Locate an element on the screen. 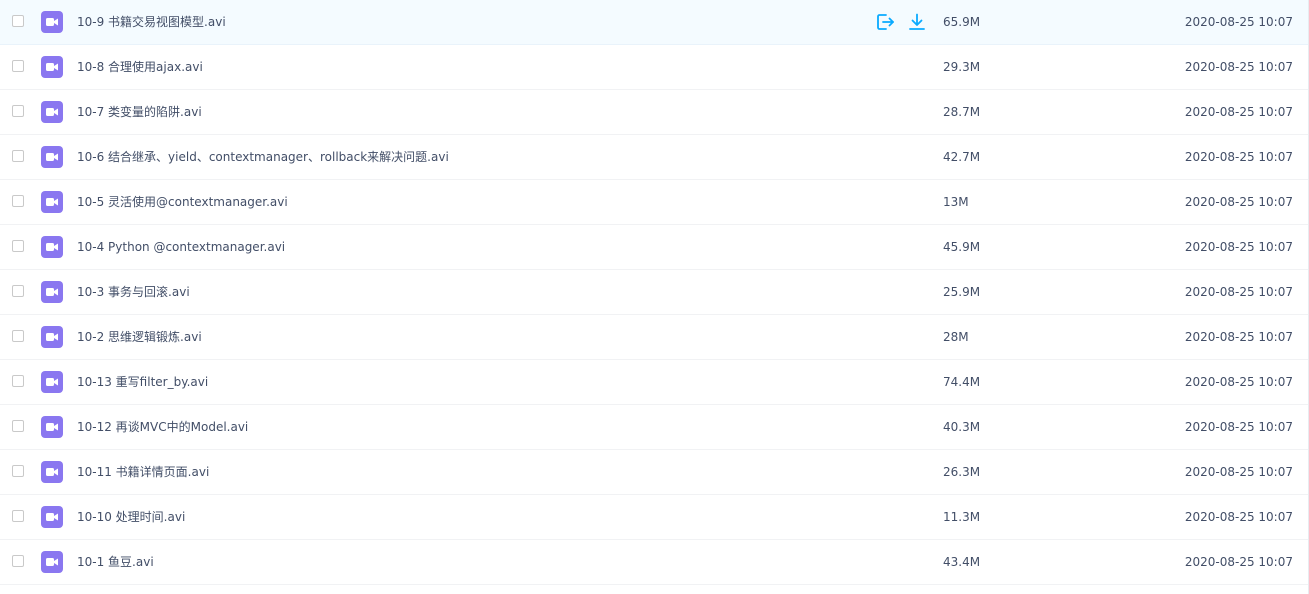 This screenshot has width=1309, height=594. download-icon is located at coordinates (917, 22).